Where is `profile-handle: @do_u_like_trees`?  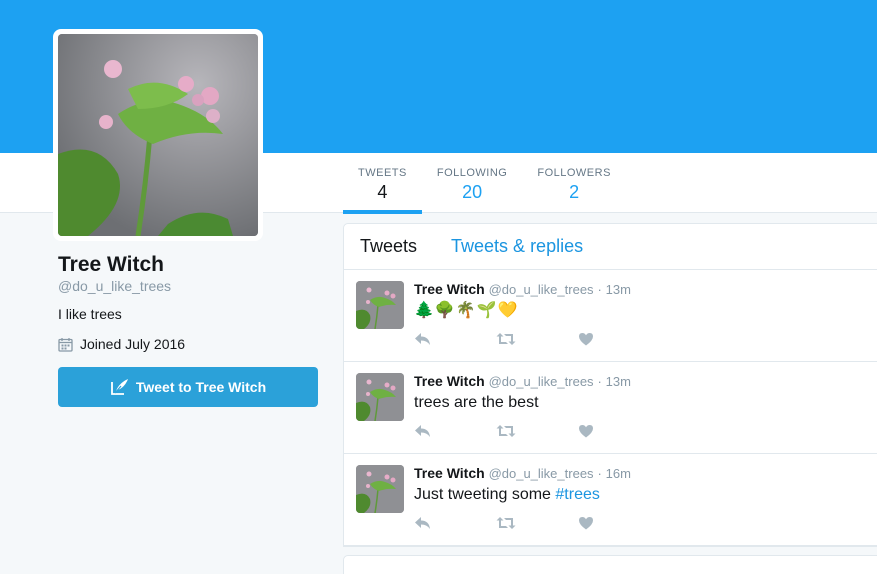 profile-handle: @do_u_like_trees is located at coordinates (189, 286).